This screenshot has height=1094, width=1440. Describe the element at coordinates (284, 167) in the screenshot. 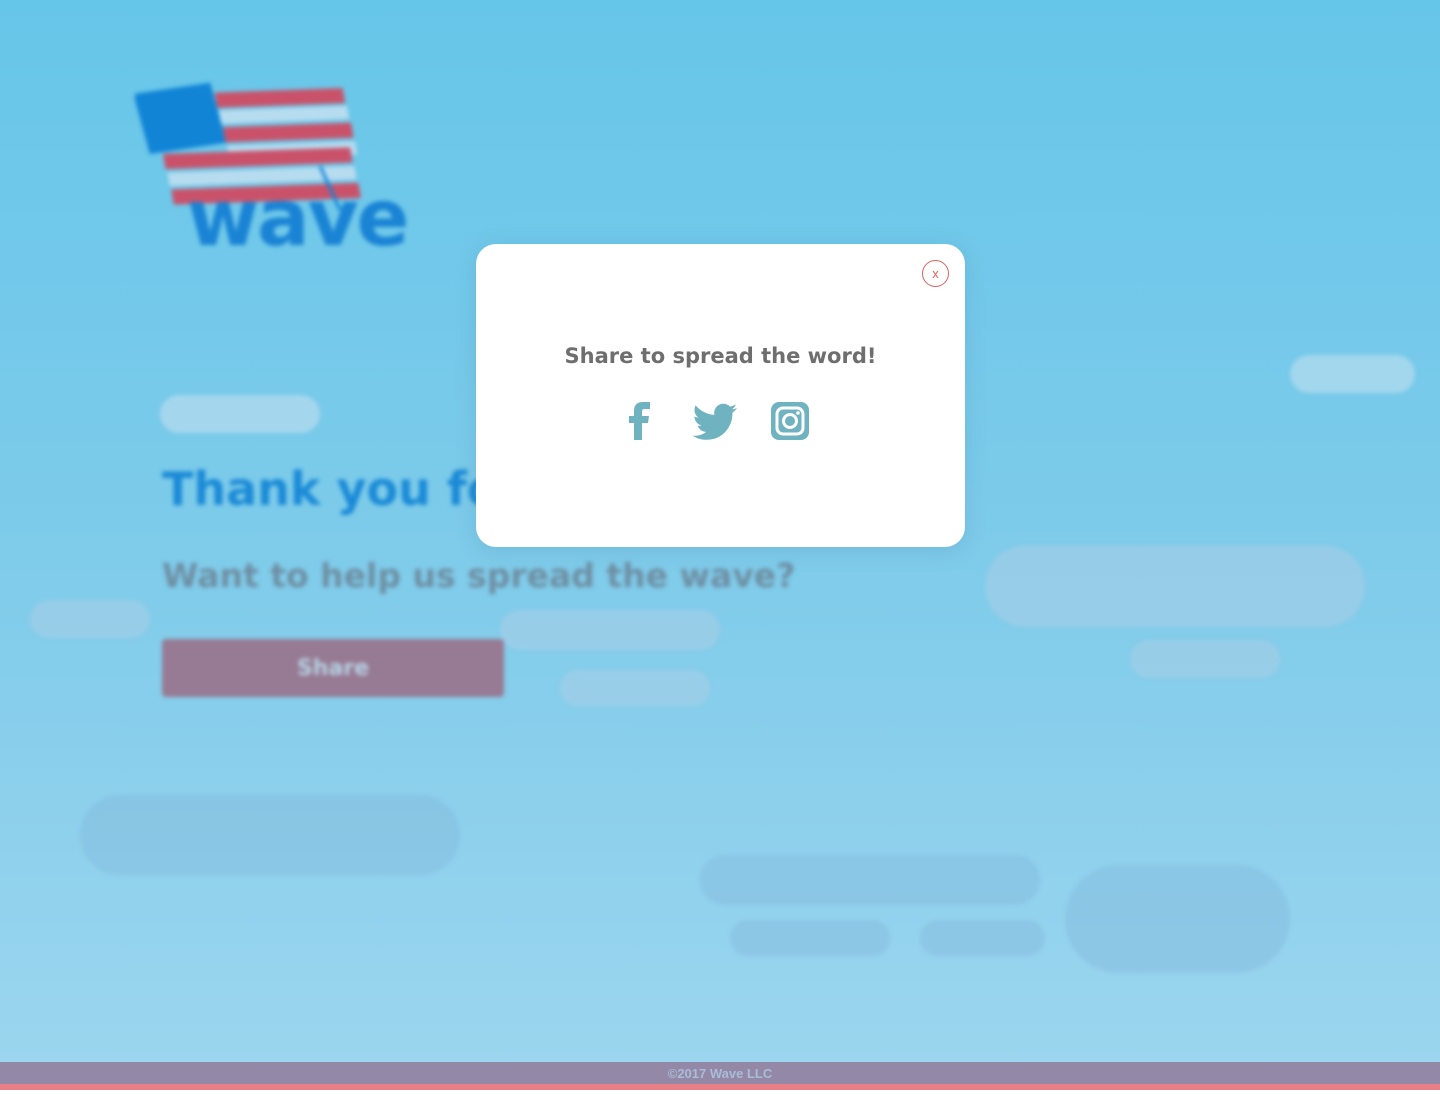

I see `wave-logo: wave` at that location.